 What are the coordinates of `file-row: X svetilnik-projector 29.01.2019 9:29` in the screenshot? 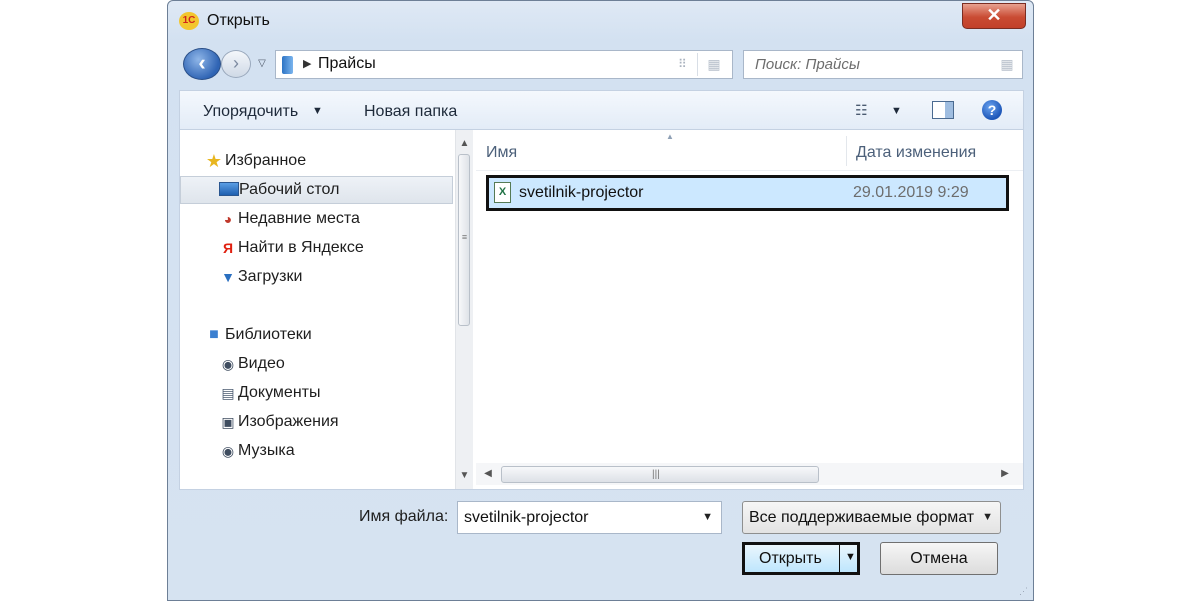 It's located at (747, 193).